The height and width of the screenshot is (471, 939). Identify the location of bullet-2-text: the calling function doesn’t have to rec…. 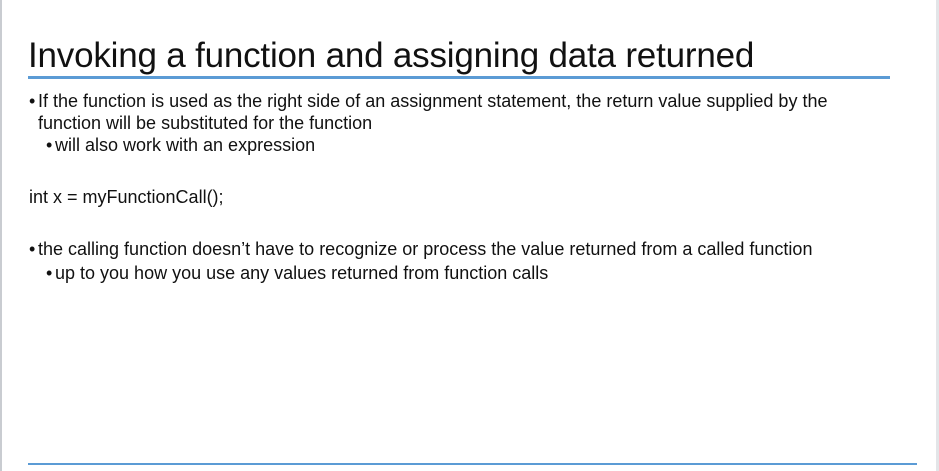
(425, 249).